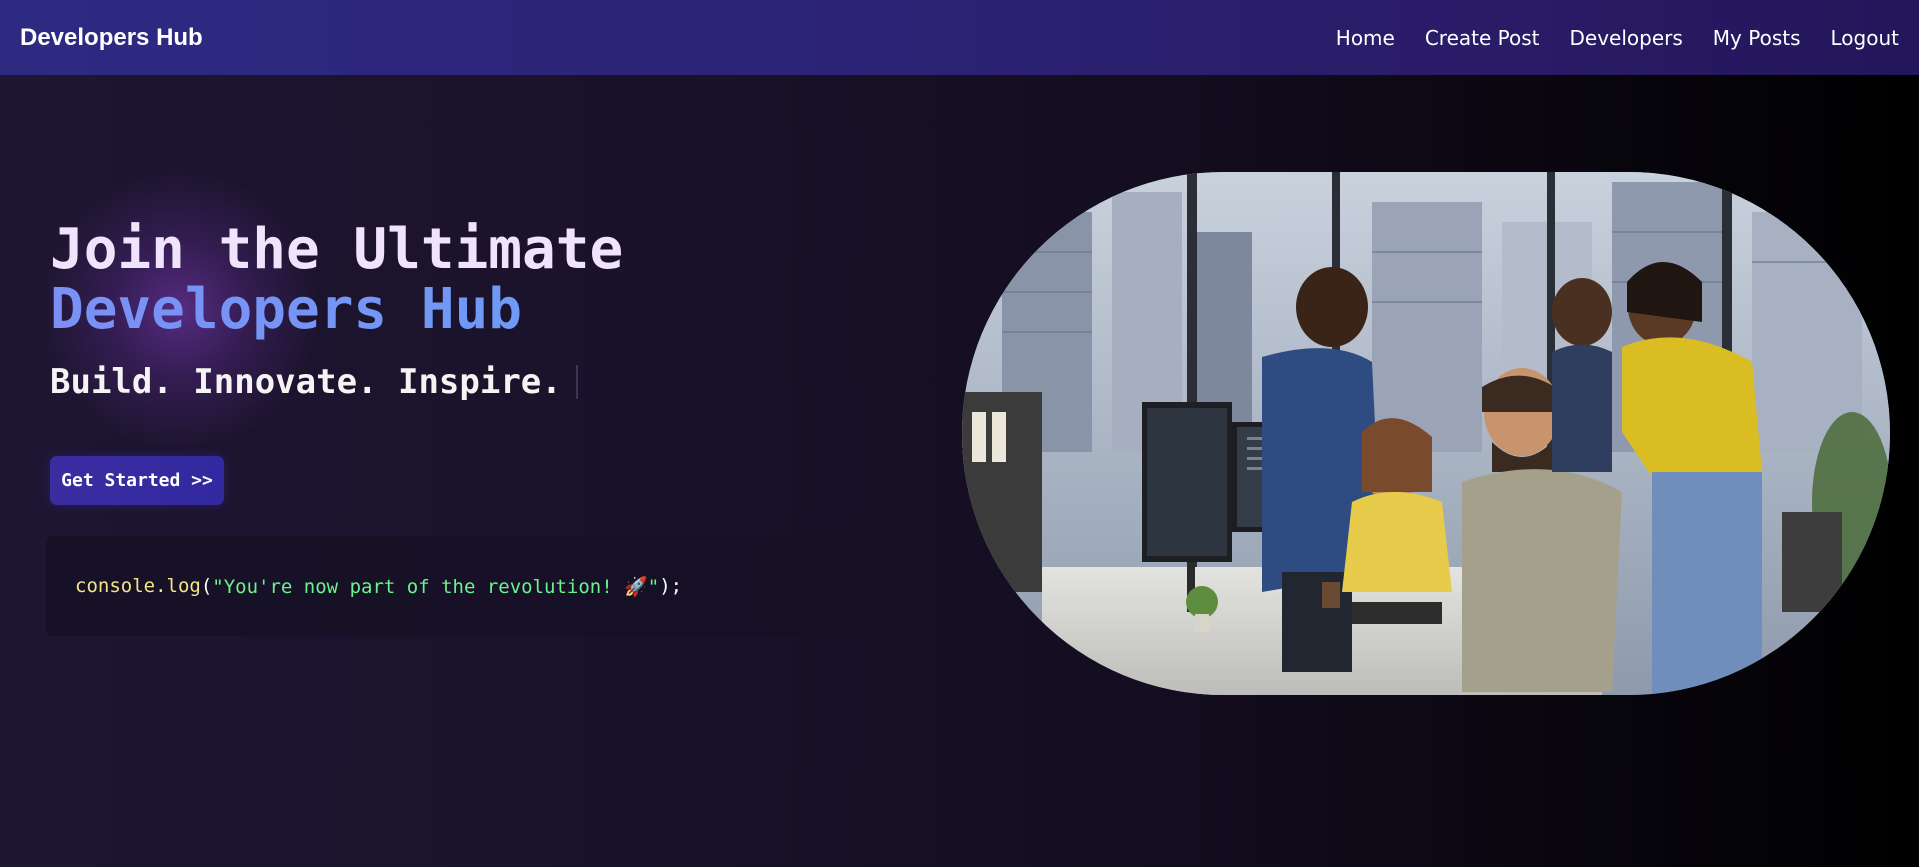 The width and height of the screenshot is (1919, 867). What do you see at coordinates (137, 480) in the screenshot?
I see `get-started-button: Get Started >>` at bounding box center [137, 480].